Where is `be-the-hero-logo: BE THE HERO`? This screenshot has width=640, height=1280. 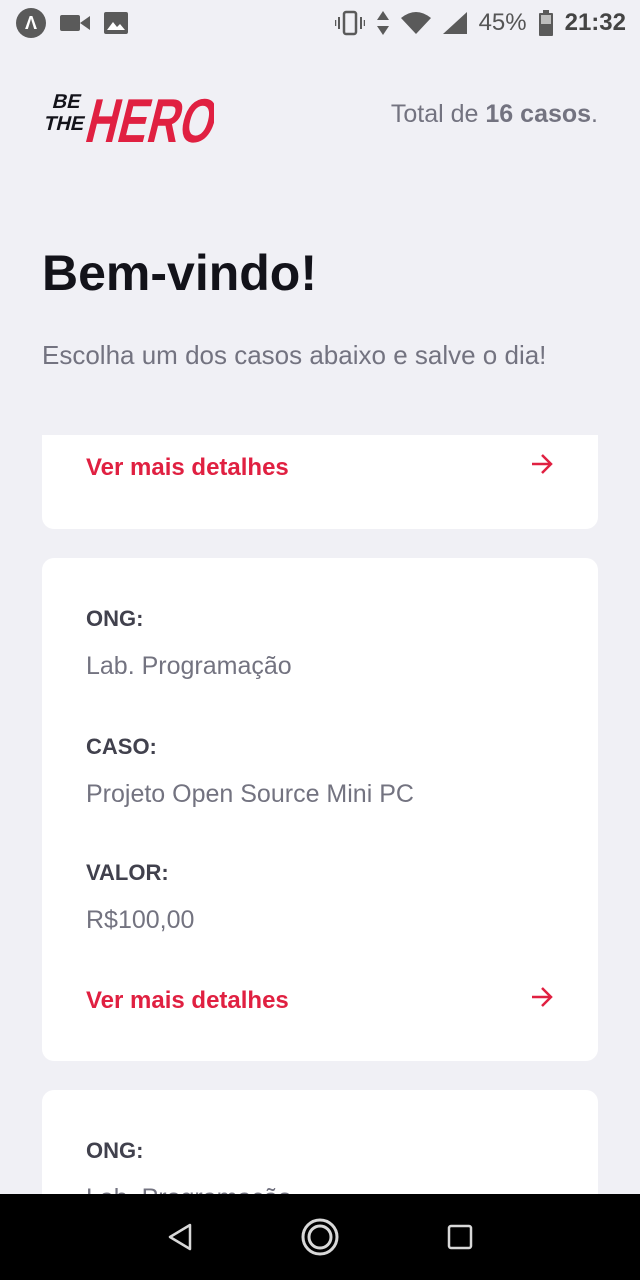
be-the-hero-logo: BE THE HERO is located at coordinates (128, 120).